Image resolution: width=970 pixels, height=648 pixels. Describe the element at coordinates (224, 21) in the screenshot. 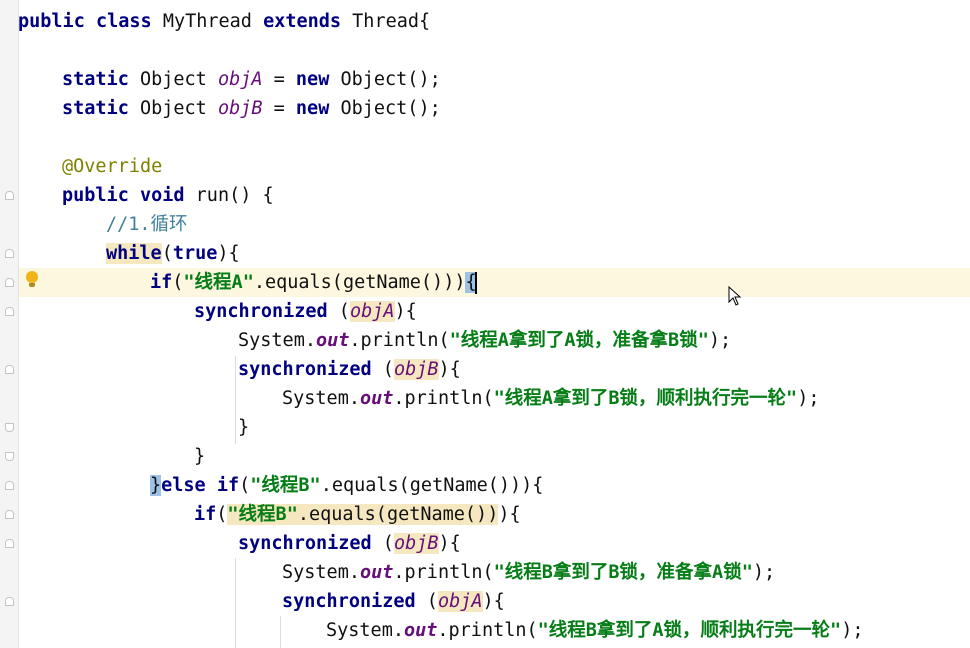

I see `code-line-class-declaration: public class MyThread extends Thread{` at that location.